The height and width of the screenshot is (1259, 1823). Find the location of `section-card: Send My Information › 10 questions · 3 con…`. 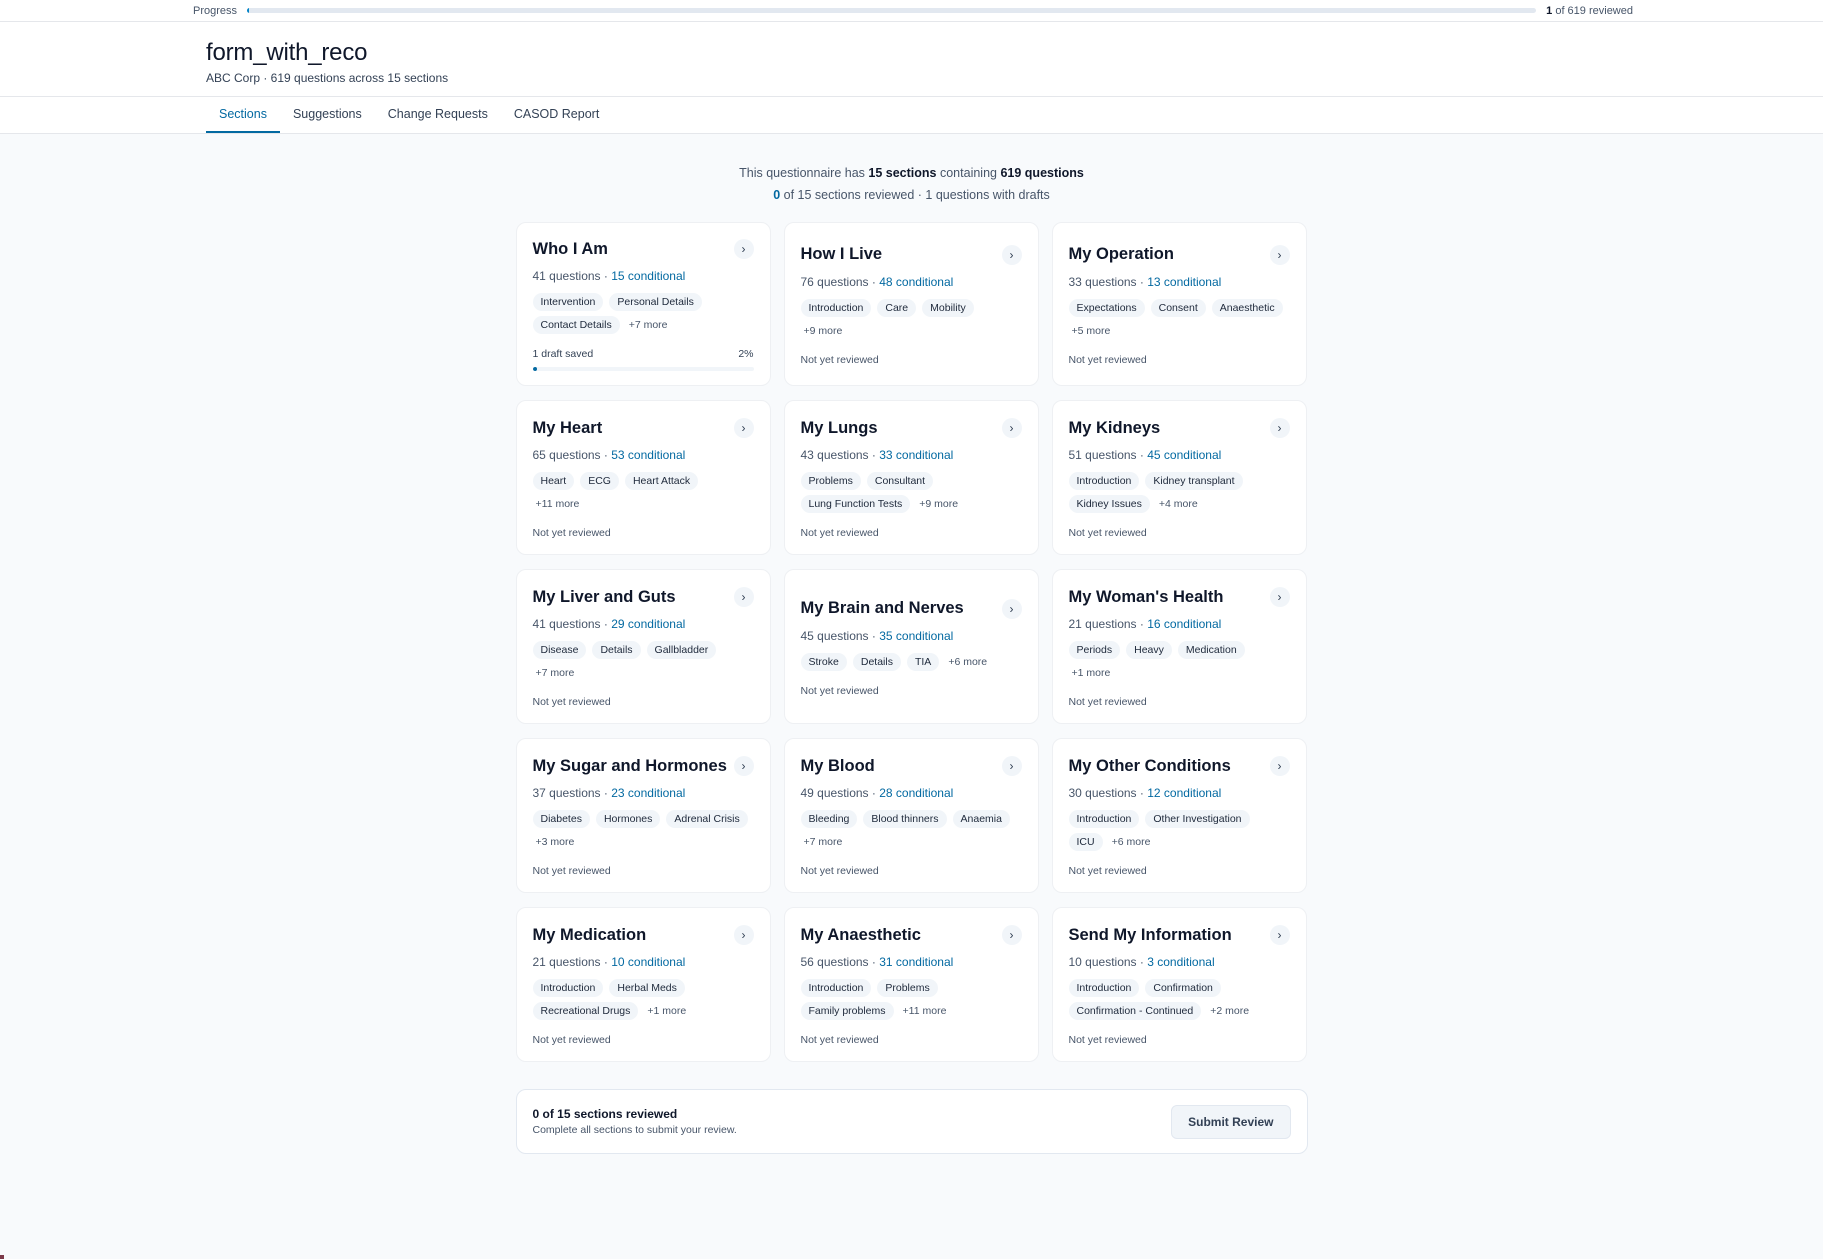

section-card: Send My Information › 10 questions · 3 con… is located at coordinates (1179, 984).